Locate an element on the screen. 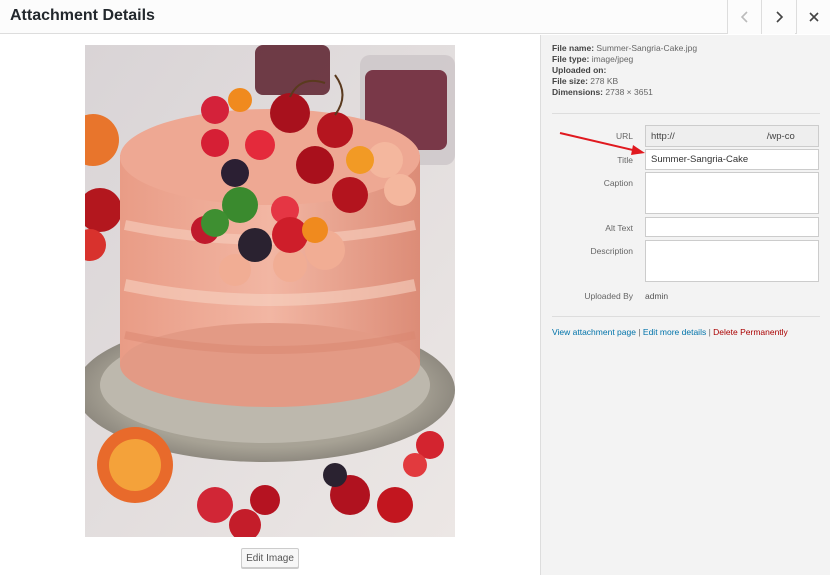 This screenshot has height=575, width=830. alt-text-input is located at coordinates (732, 227).